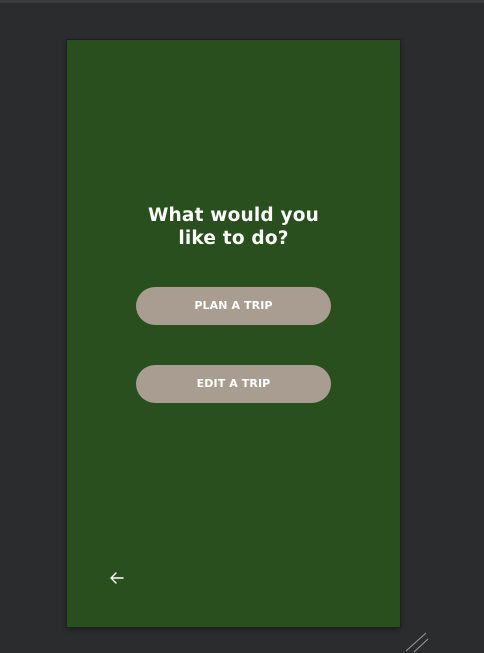 The image size is (484, 653). I want to click on back-button, so click(117, 578).